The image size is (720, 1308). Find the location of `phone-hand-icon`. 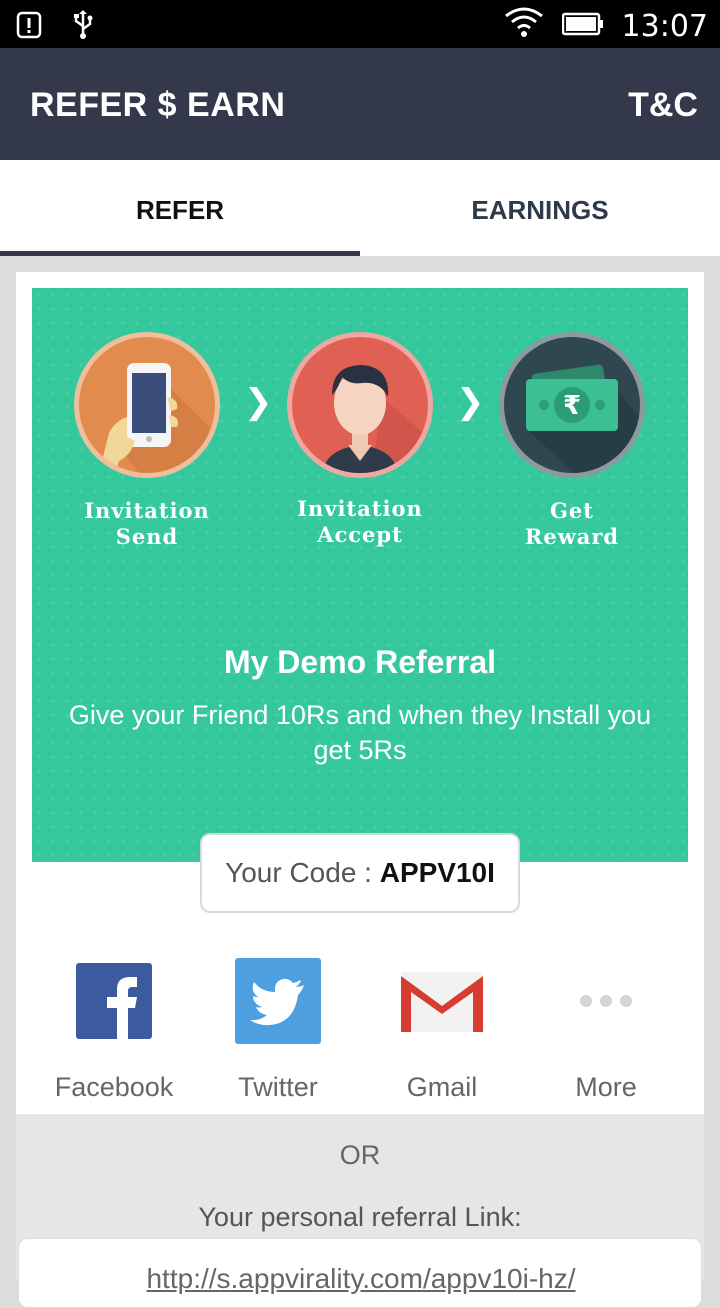

phone-hand-icon is located at coordinates (147, 405).